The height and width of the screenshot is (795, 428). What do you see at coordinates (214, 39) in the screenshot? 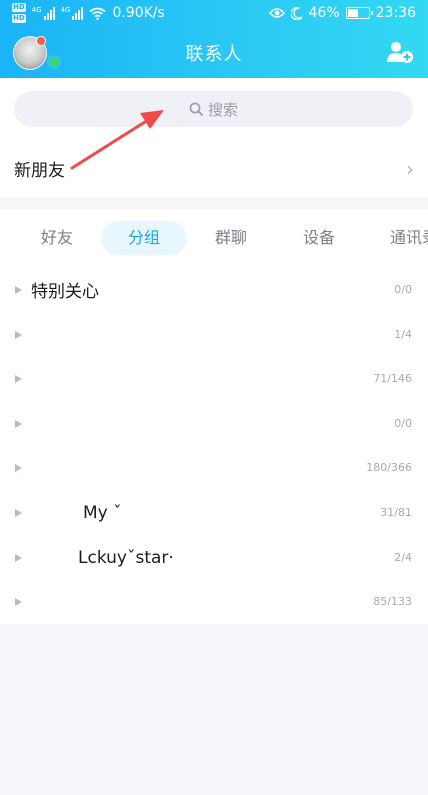
I see `app-header: HD HD 4G 4G 0.90K/s 46% 23:36 联系人` at bounding box center [214, 39].